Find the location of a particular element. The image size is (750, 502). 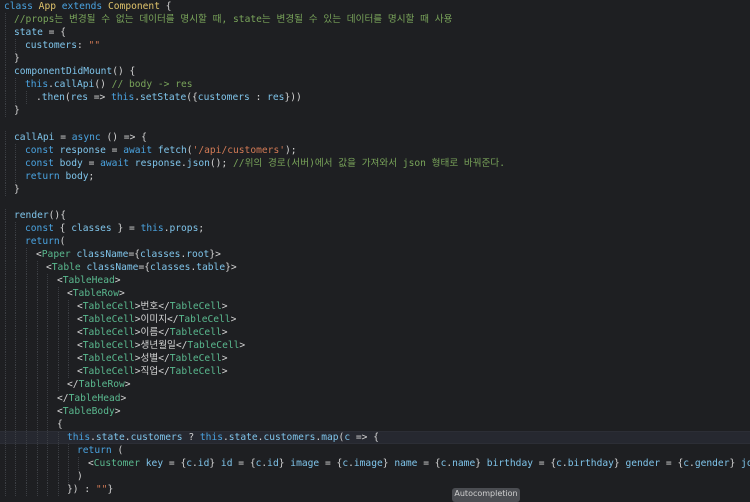

code-line: customers: "" is located at coordinates (375, 46).